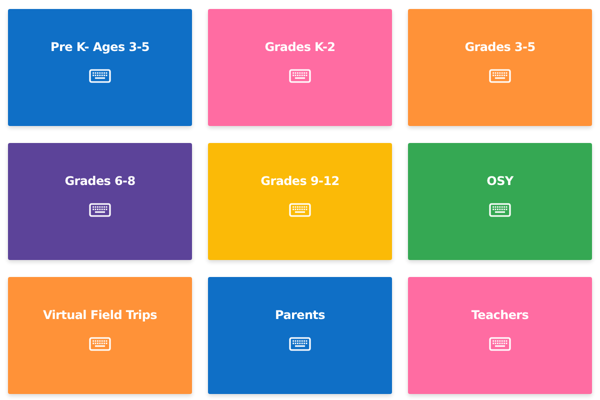 This screenshot has height=400, width=600. What do you see at coordinates (500, 315) in the screenshot?
I see `card-title: Teachers` at bounding box center [500, 315].